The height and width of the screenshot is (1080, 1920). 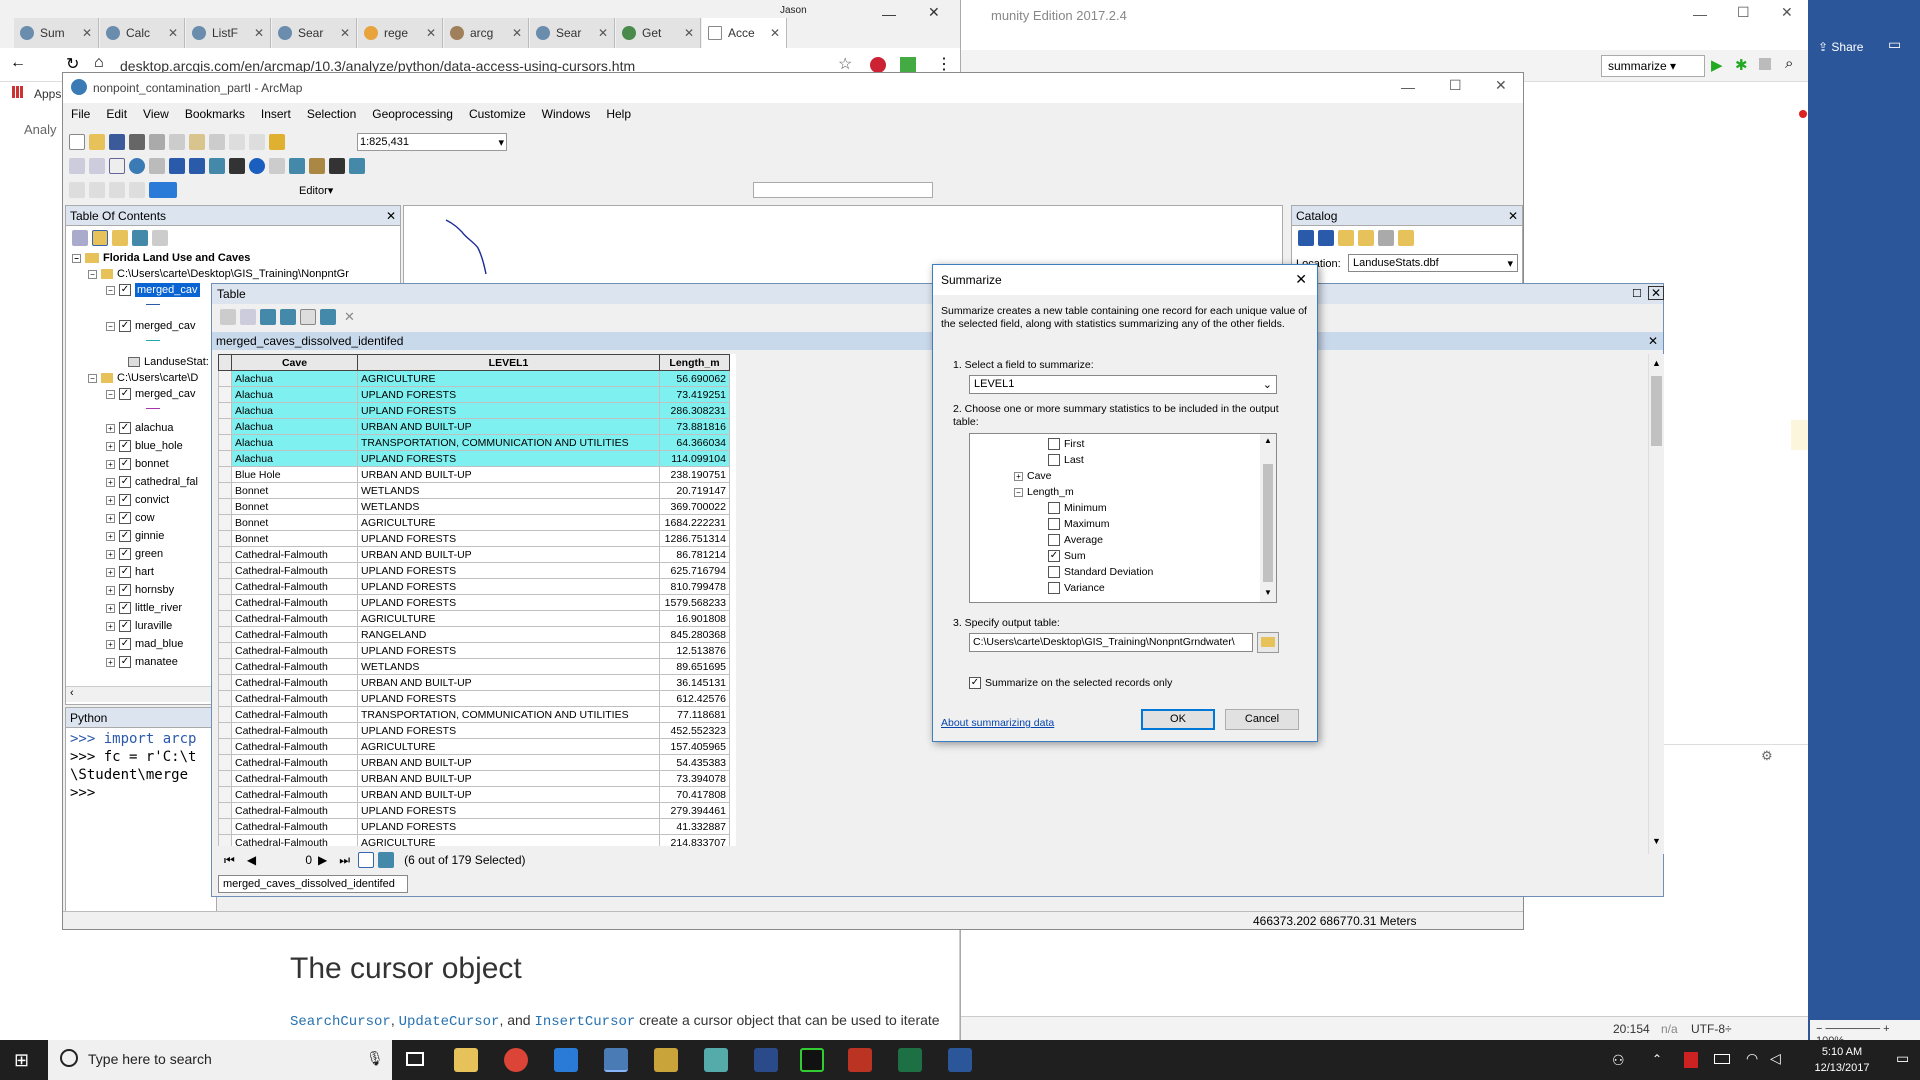 I want to click on select-elements-icon, so click(x=237, y=166).